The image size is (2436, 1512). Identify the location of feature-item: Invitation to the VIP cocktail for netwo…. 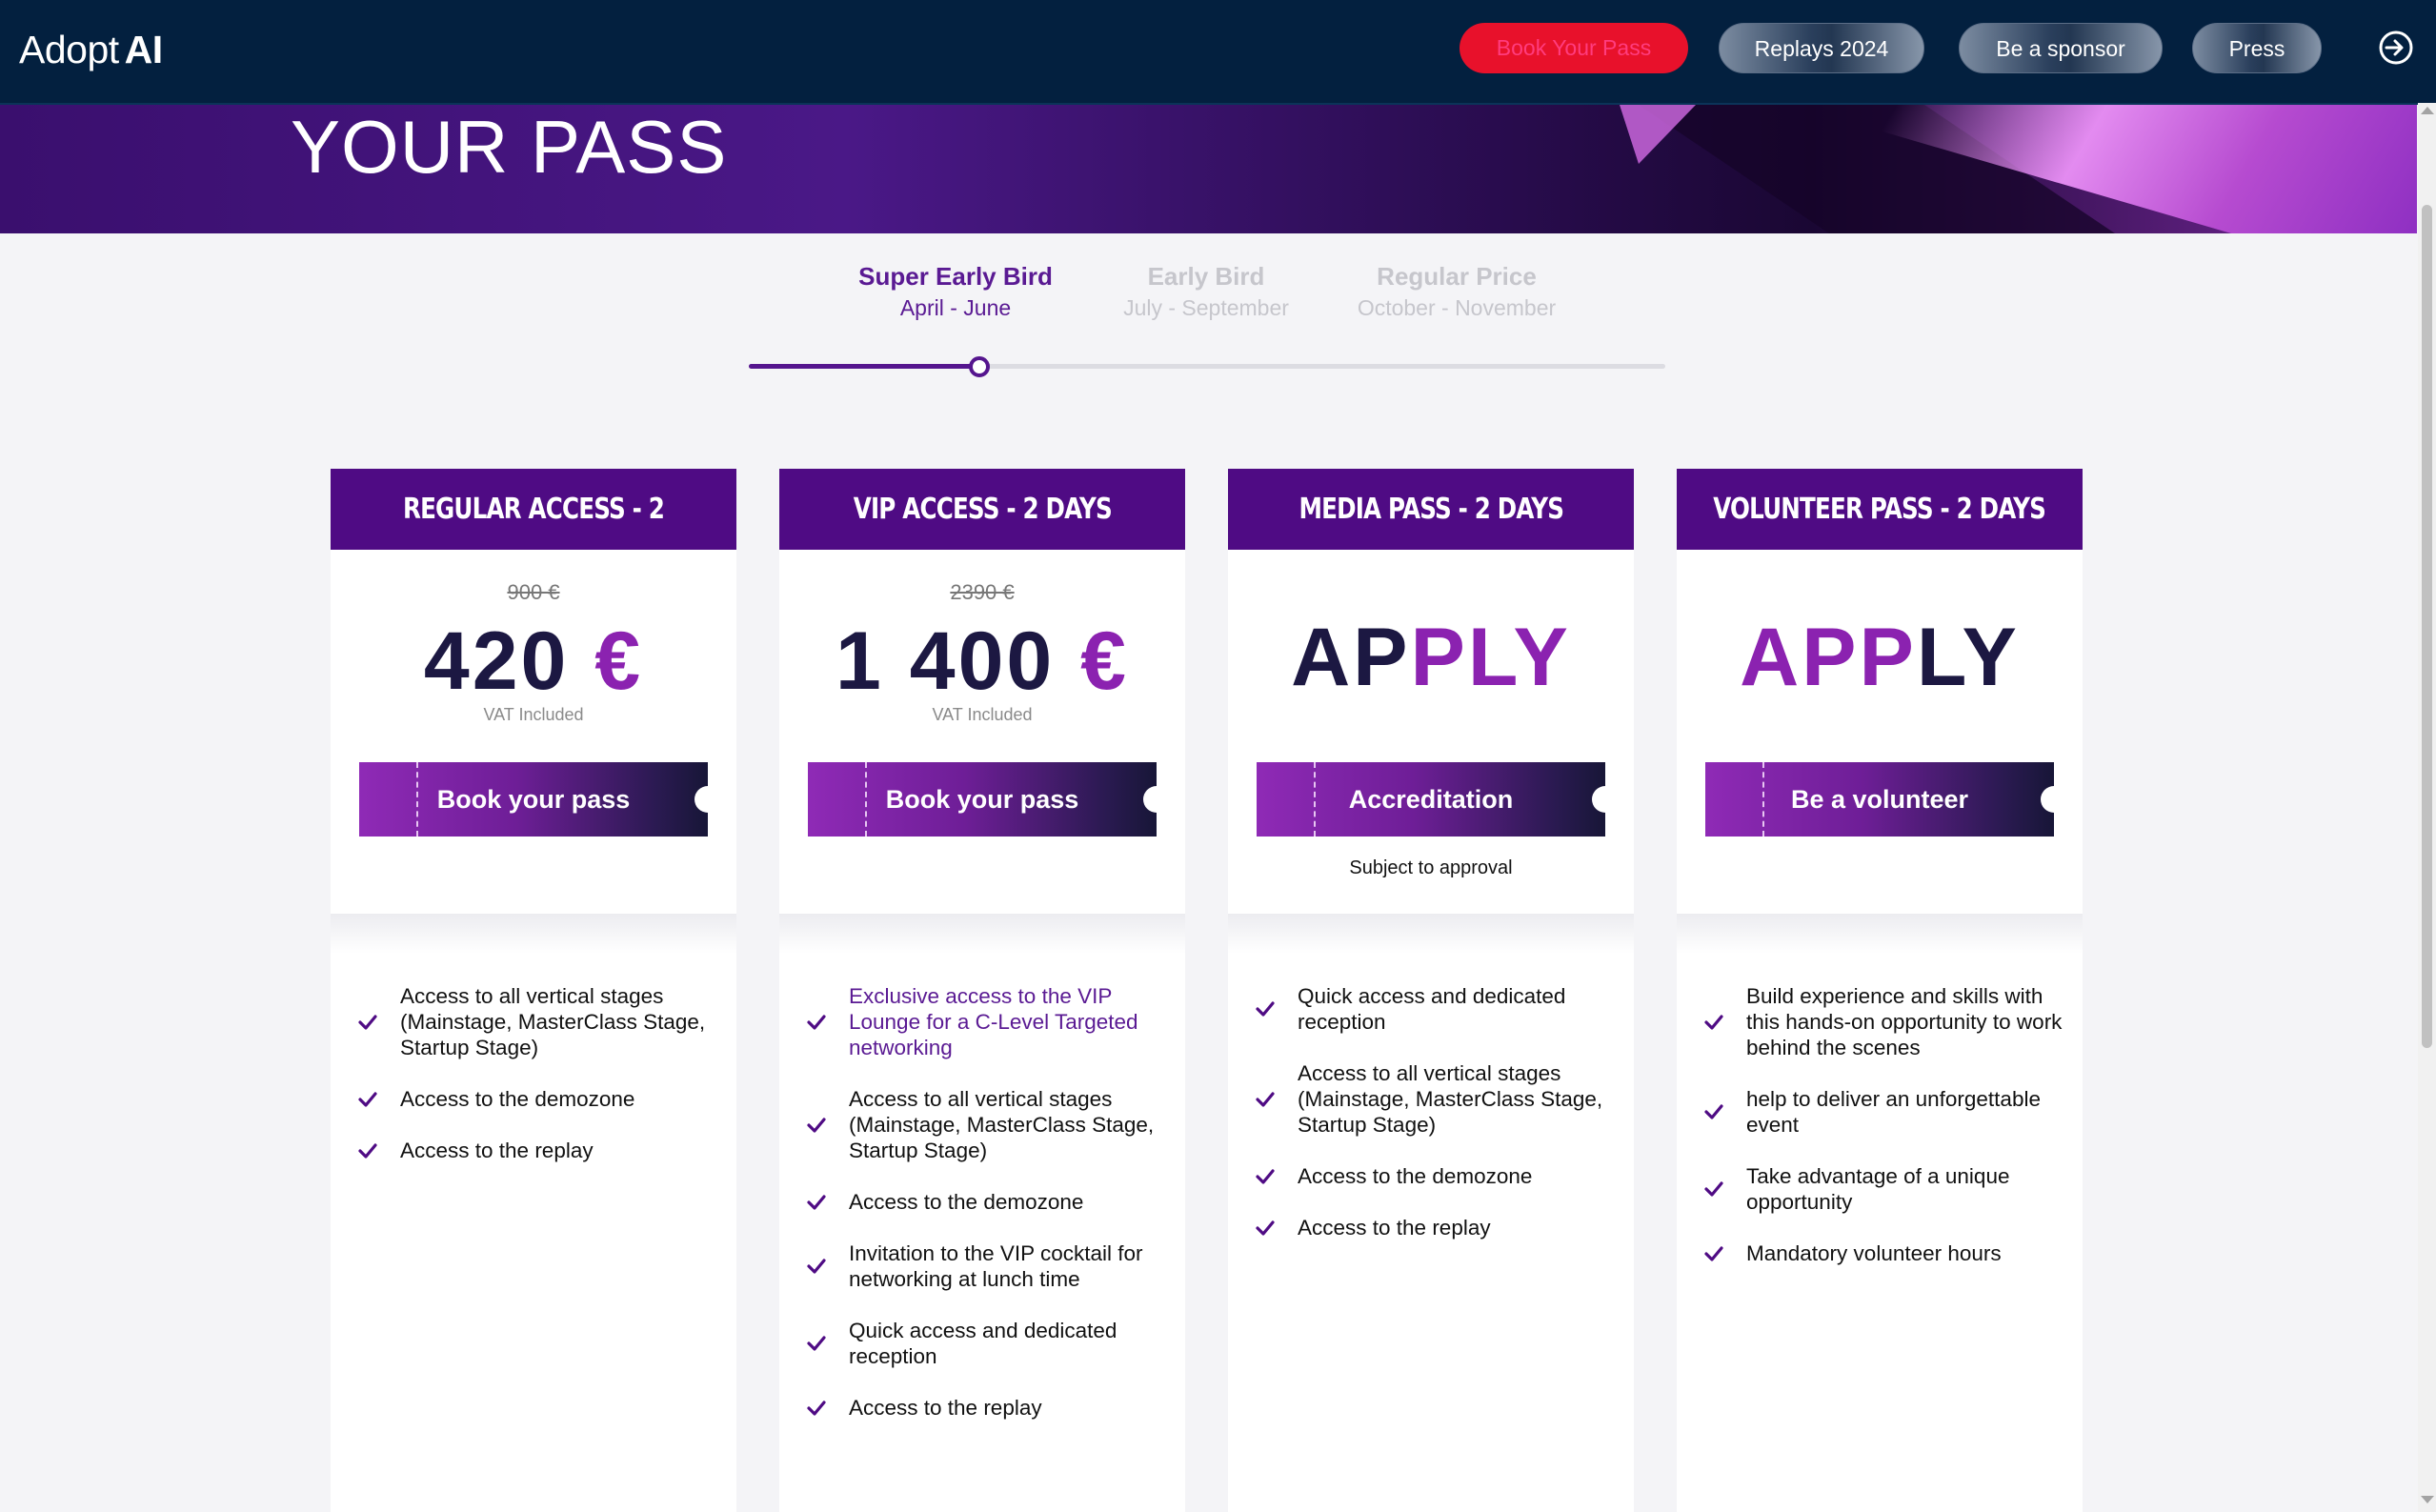
(987, 1266).